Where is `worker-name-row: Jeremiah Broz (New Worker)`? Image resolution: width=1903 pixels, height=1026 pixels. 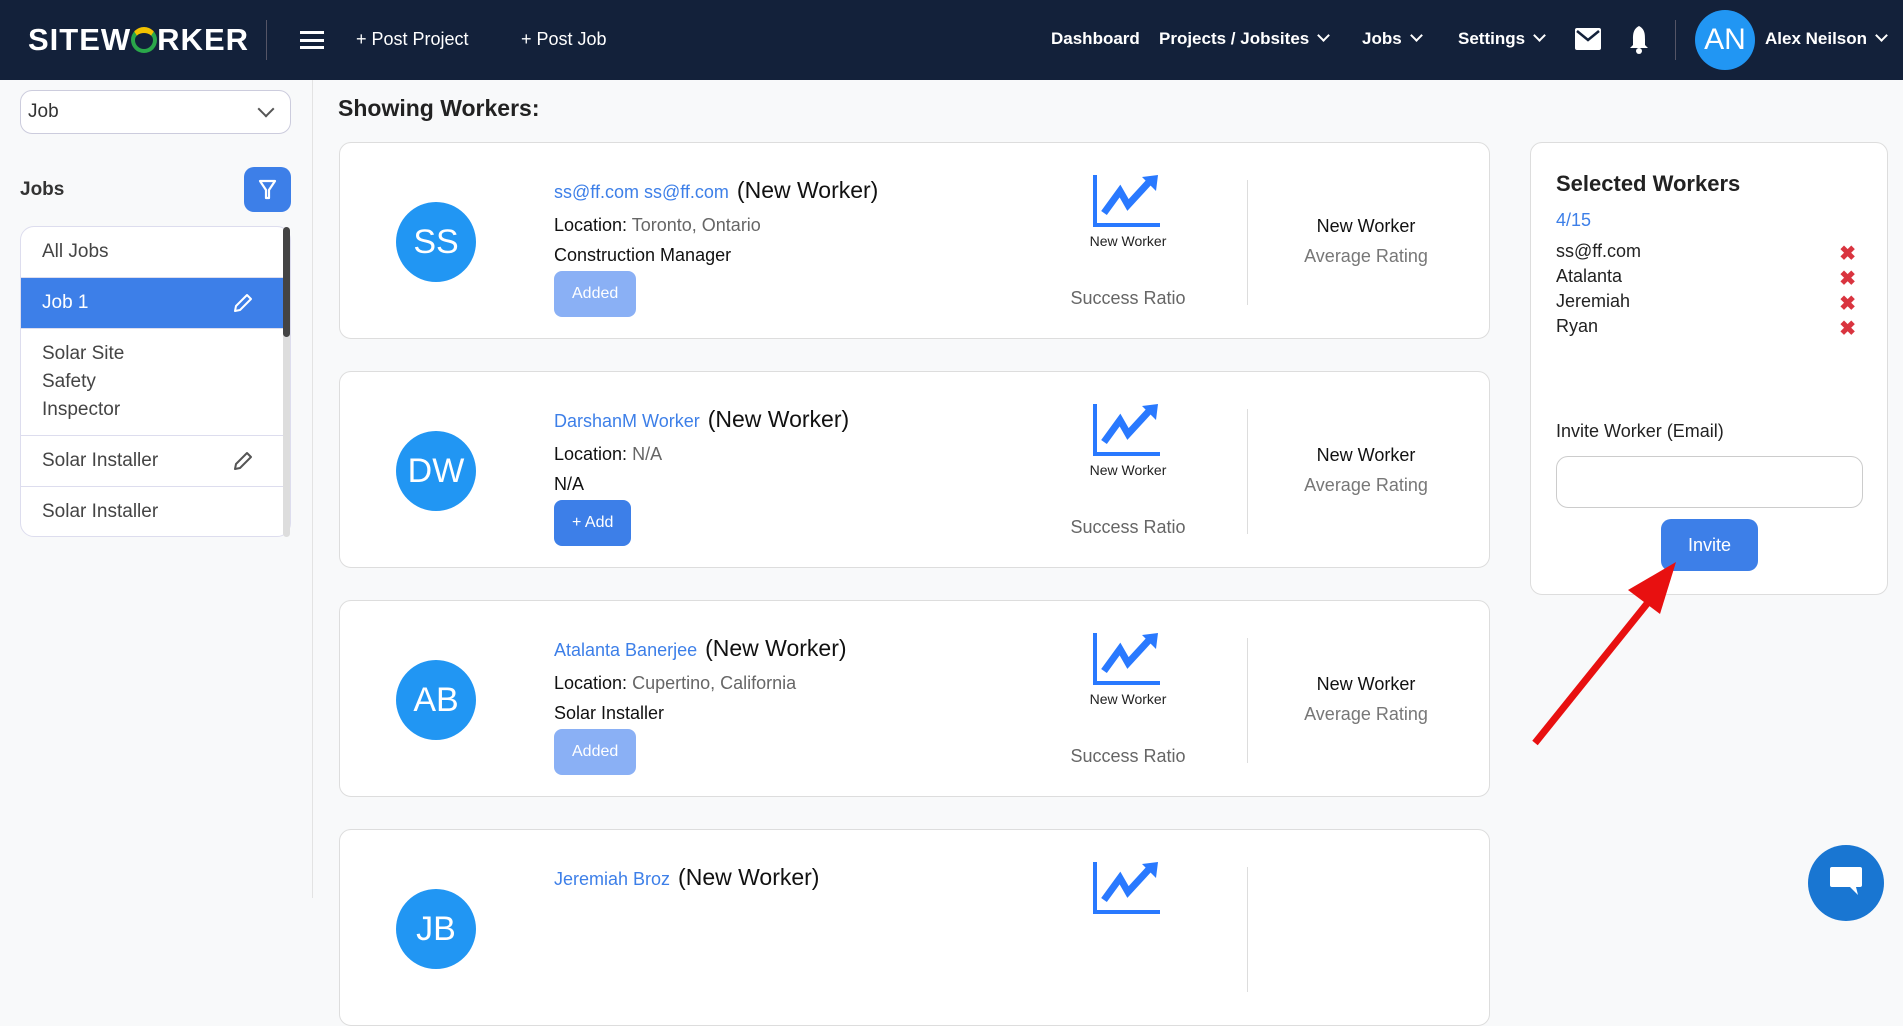 worker-name-row: Jeremiah Broz (New Worker) is located at coordinates (686, 877).